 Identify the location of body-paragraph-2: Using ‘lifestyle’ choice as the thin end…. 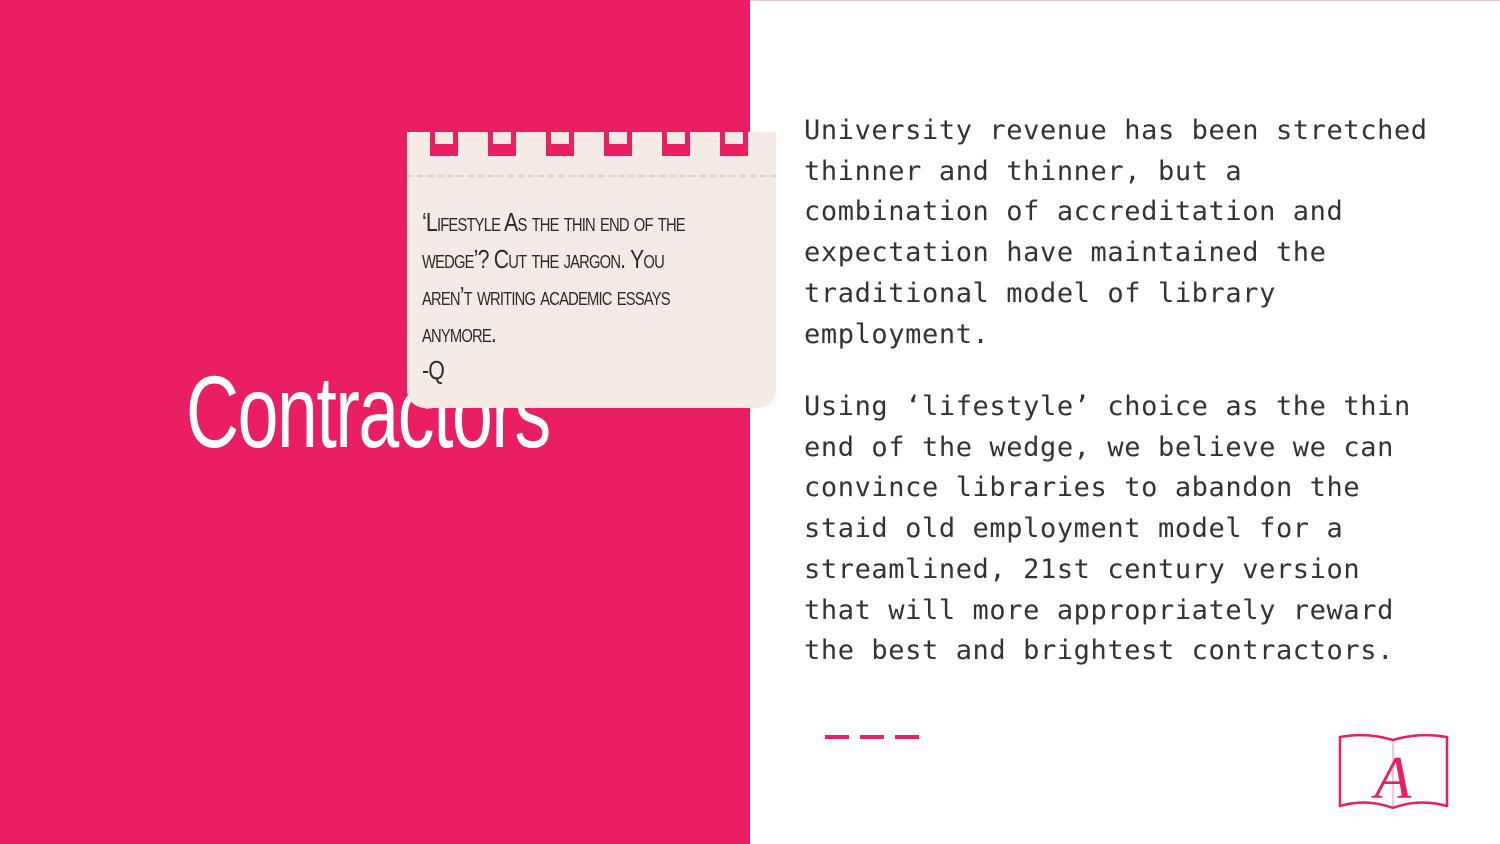
(1107, 529).